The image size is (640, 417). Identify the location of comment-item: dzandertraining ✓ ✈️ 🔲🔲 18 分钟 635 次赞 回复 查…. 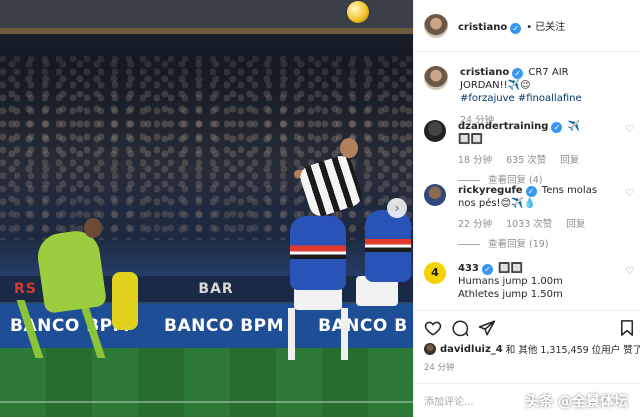
(529, 153).